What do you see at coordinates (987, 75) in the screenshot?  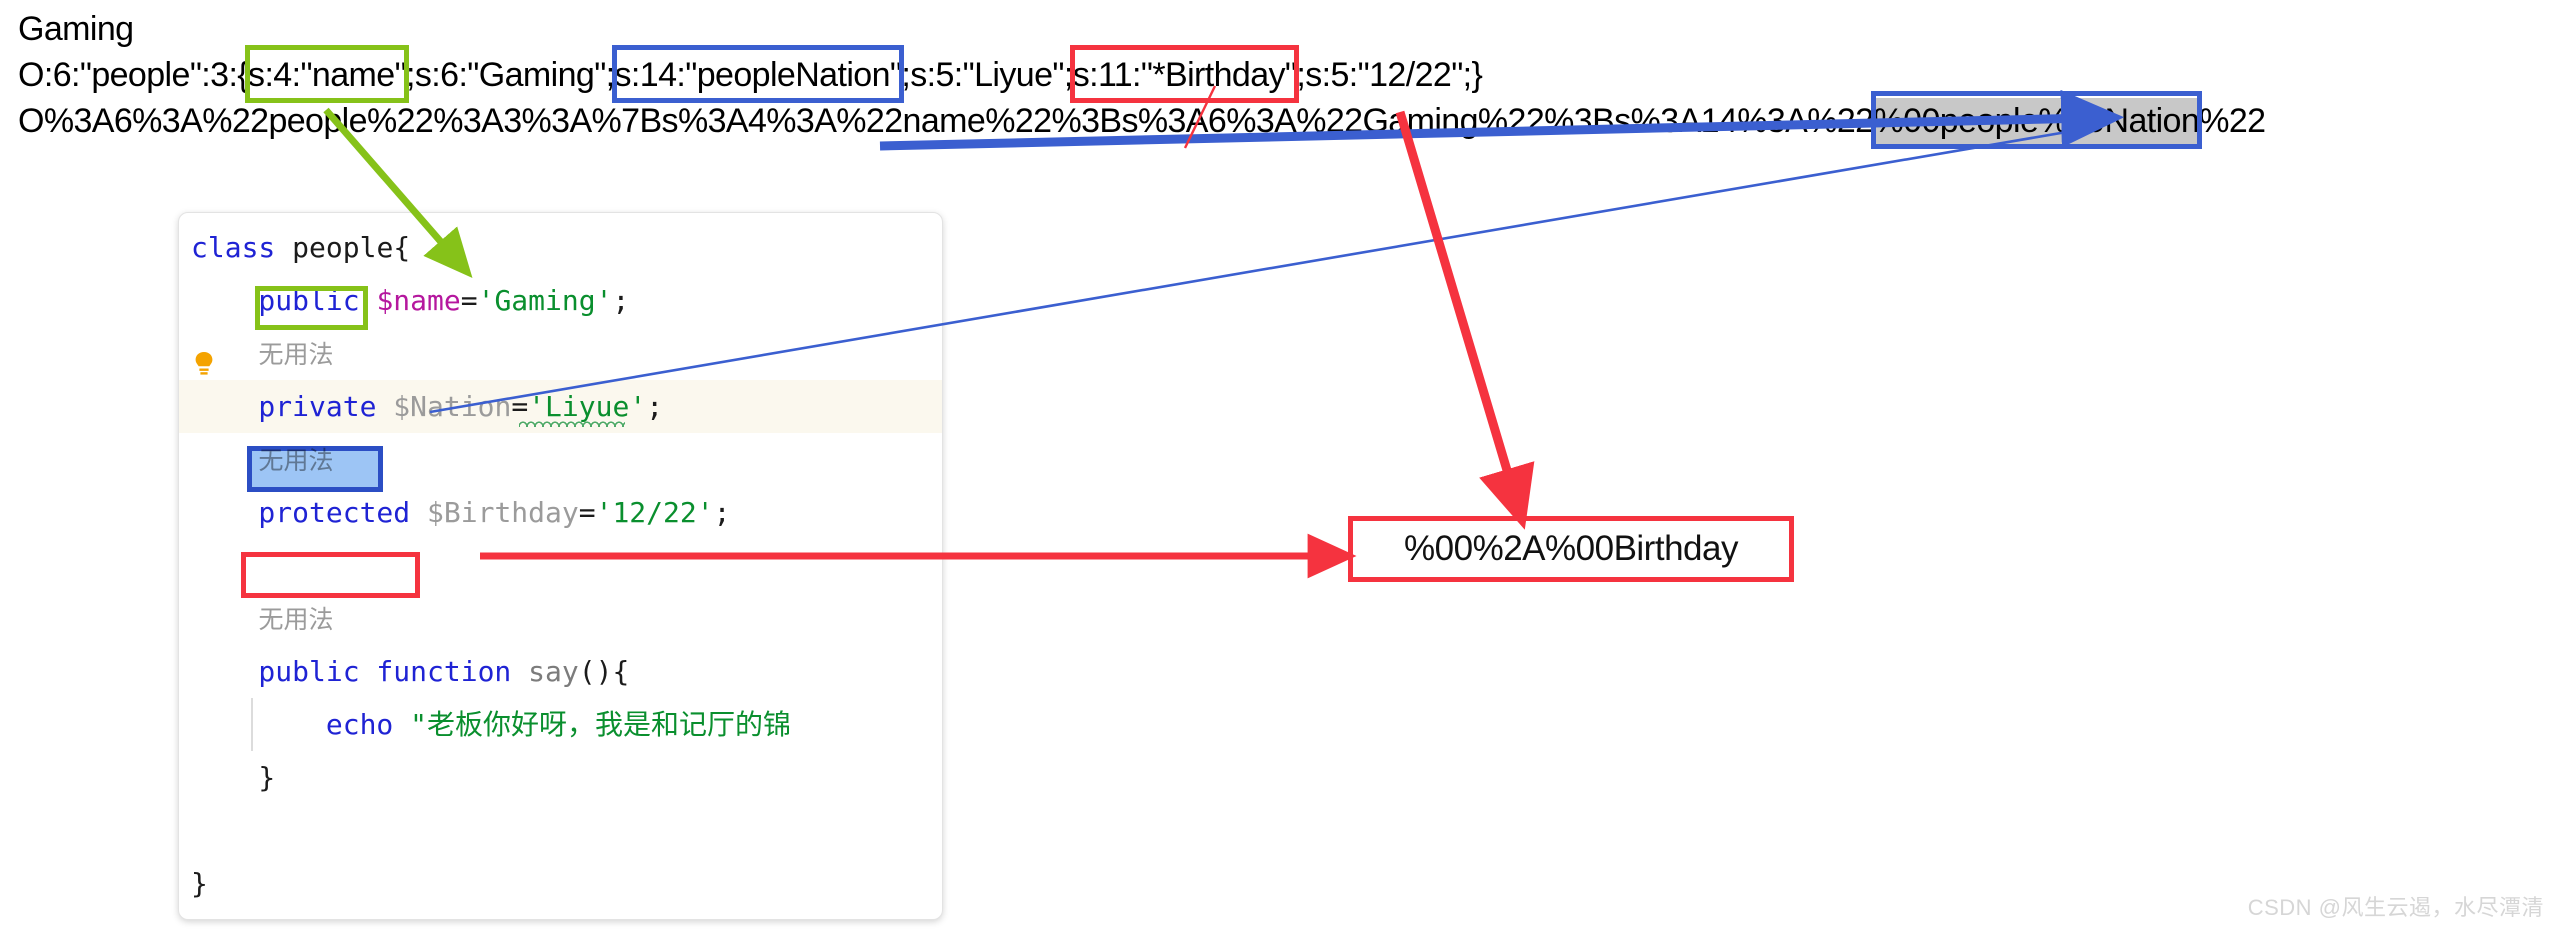 I see `serialized-mid2: ;s:5:"Liyue";` at bounding box center [987, 75].